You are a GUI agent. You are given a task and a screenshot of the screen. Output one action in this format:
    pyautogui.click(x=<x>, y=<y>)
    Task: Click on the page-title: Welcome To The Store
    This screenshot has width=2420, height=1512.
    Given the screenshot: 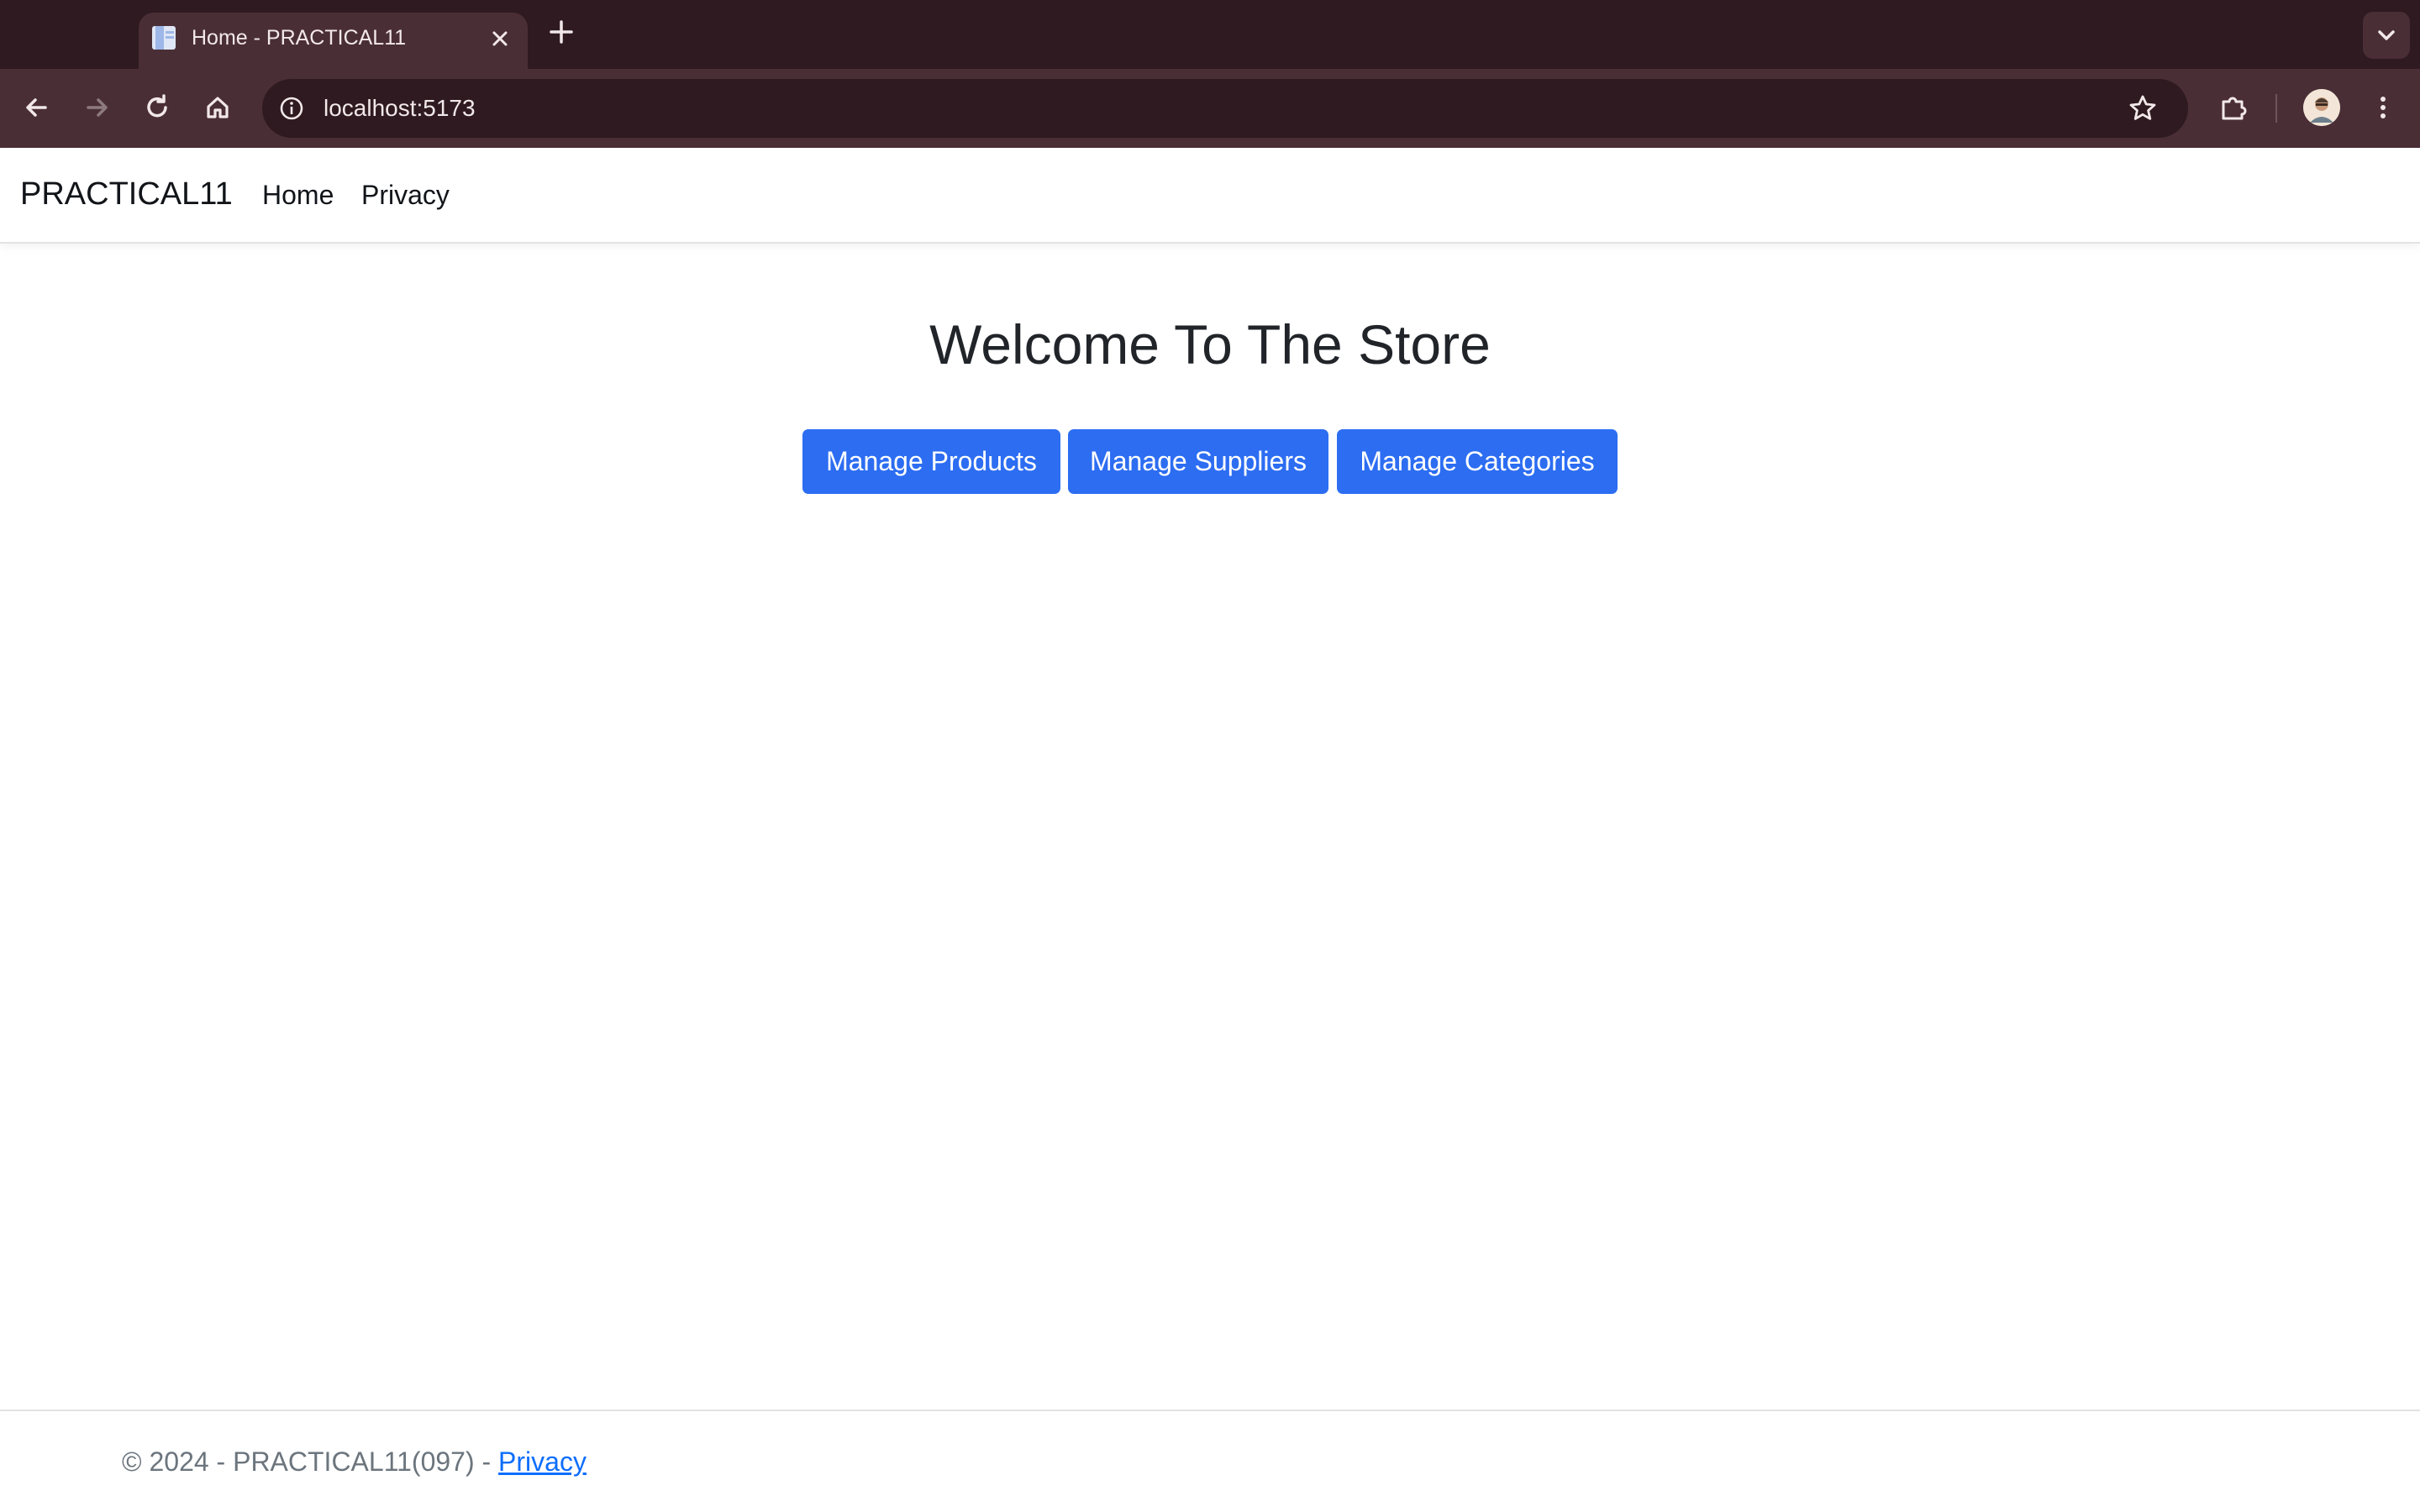 What is the action you would take?
    pyautogui.click(x=1210, y=344)
    